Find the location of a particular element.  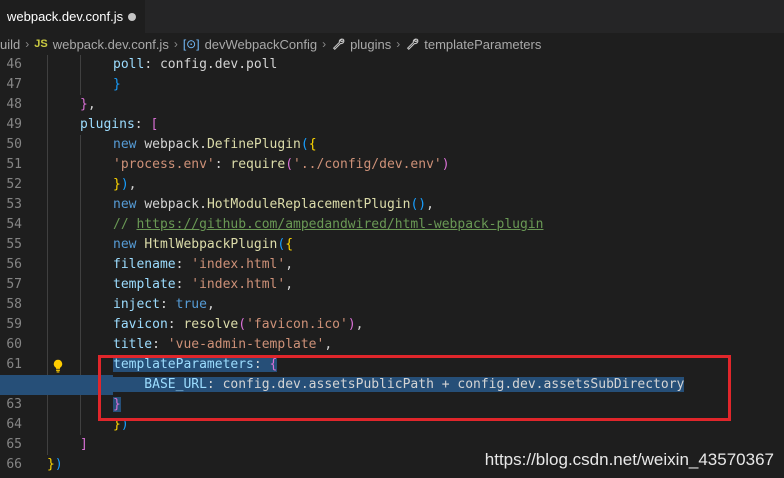

code-text: new webpack.DefinePlugin({ is located at coordinates (215, 145).